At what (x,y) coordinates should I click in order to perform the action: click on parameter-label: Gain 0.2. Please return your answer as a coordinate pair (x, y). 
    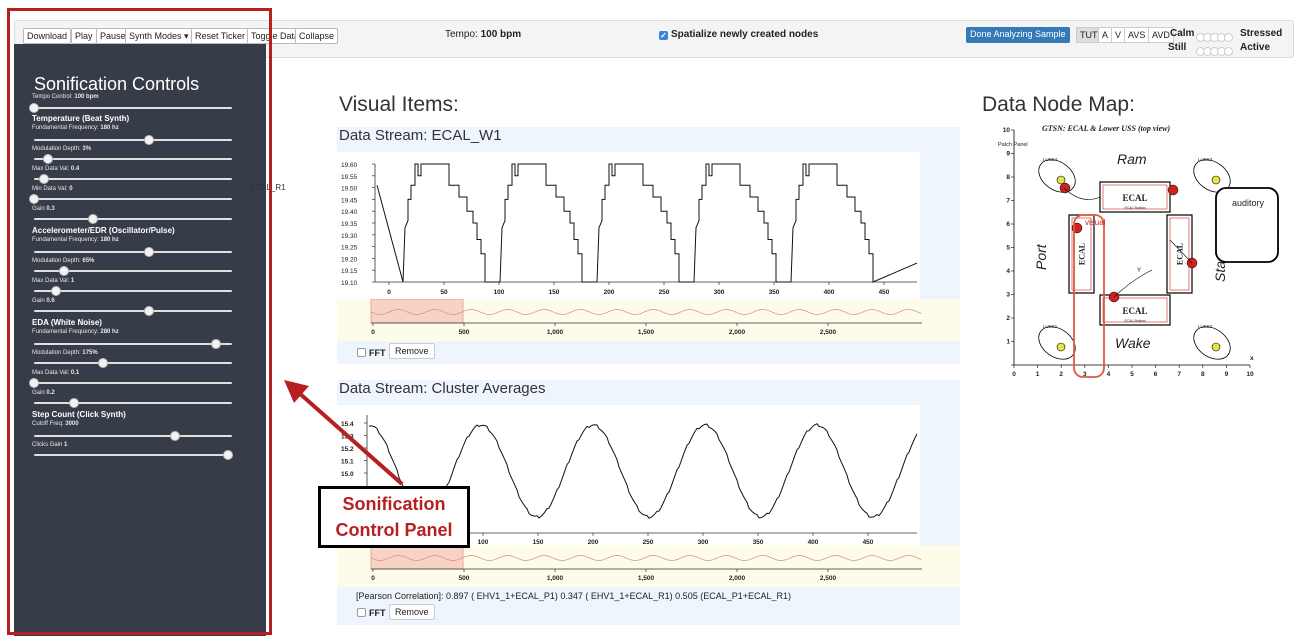
    Looking at the image, I should click on (43, 393).